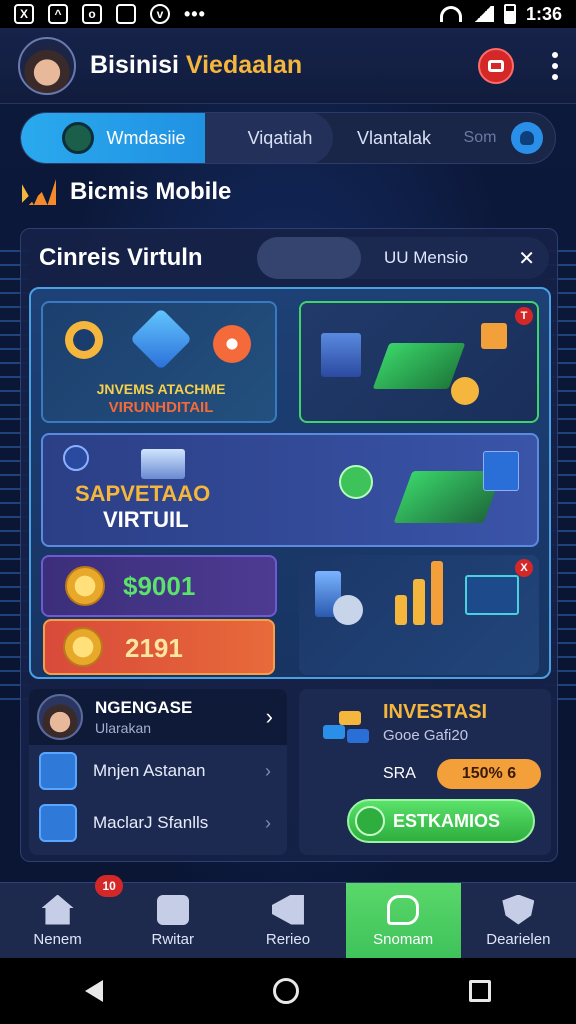 The height and width of the screenshot is (1024, 576). I want to click on device-icon, so click(163, 464).